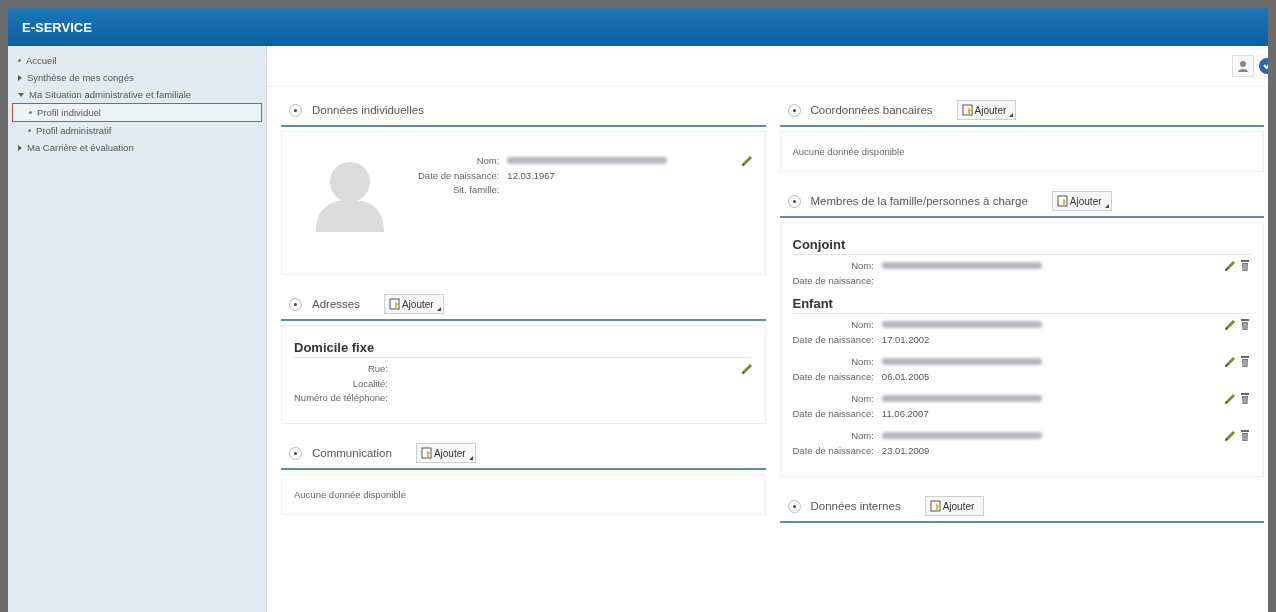 The image size is (1276, 612). Describe the element at coordinates (336, 304) in the screenshot. I see `section-title: Adresses` at that location.